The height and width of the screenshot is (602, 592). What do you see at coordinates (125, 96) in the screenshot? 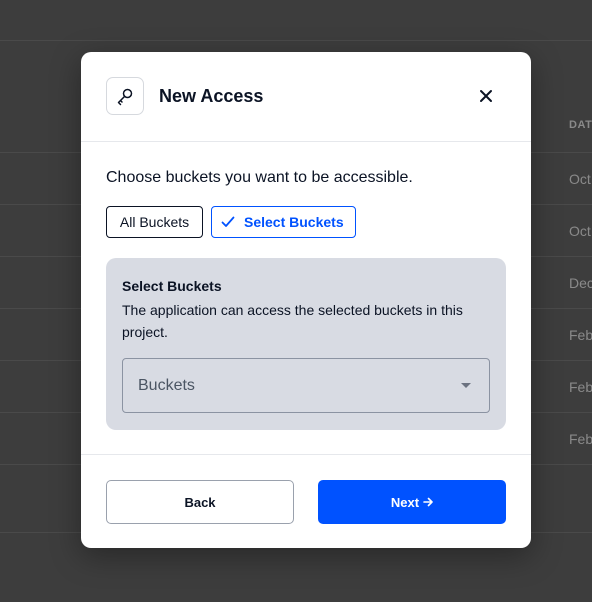
I see `key-icon` at bounding box center [125, 96].